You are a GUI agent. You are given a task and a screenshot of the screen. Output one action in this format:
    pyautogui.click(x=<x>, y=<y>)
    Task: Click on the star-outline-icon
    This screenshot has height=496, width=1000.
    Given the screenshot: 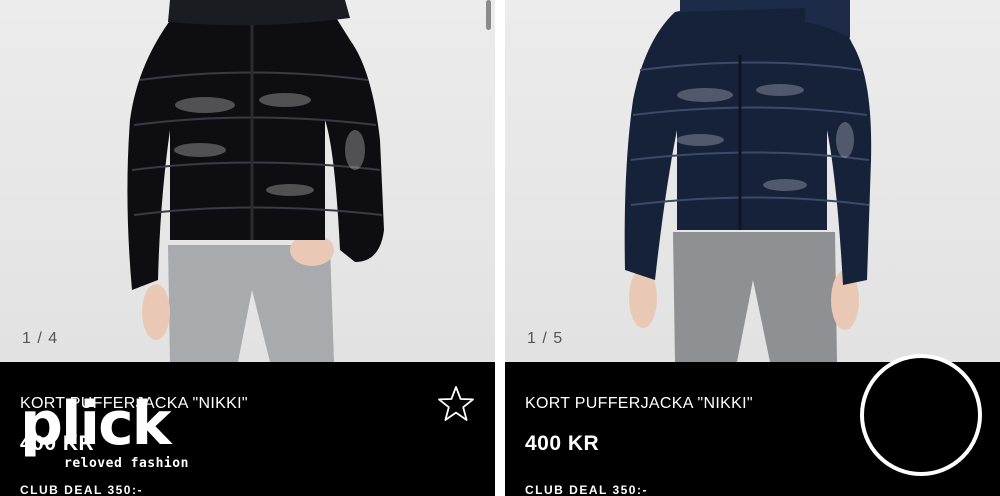 What is the action you would take?
    pyautogui.click(x=456, y=403)
    